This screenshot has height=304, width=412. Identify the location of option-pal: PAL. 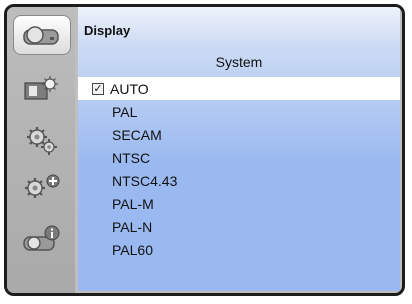
(239, 111).